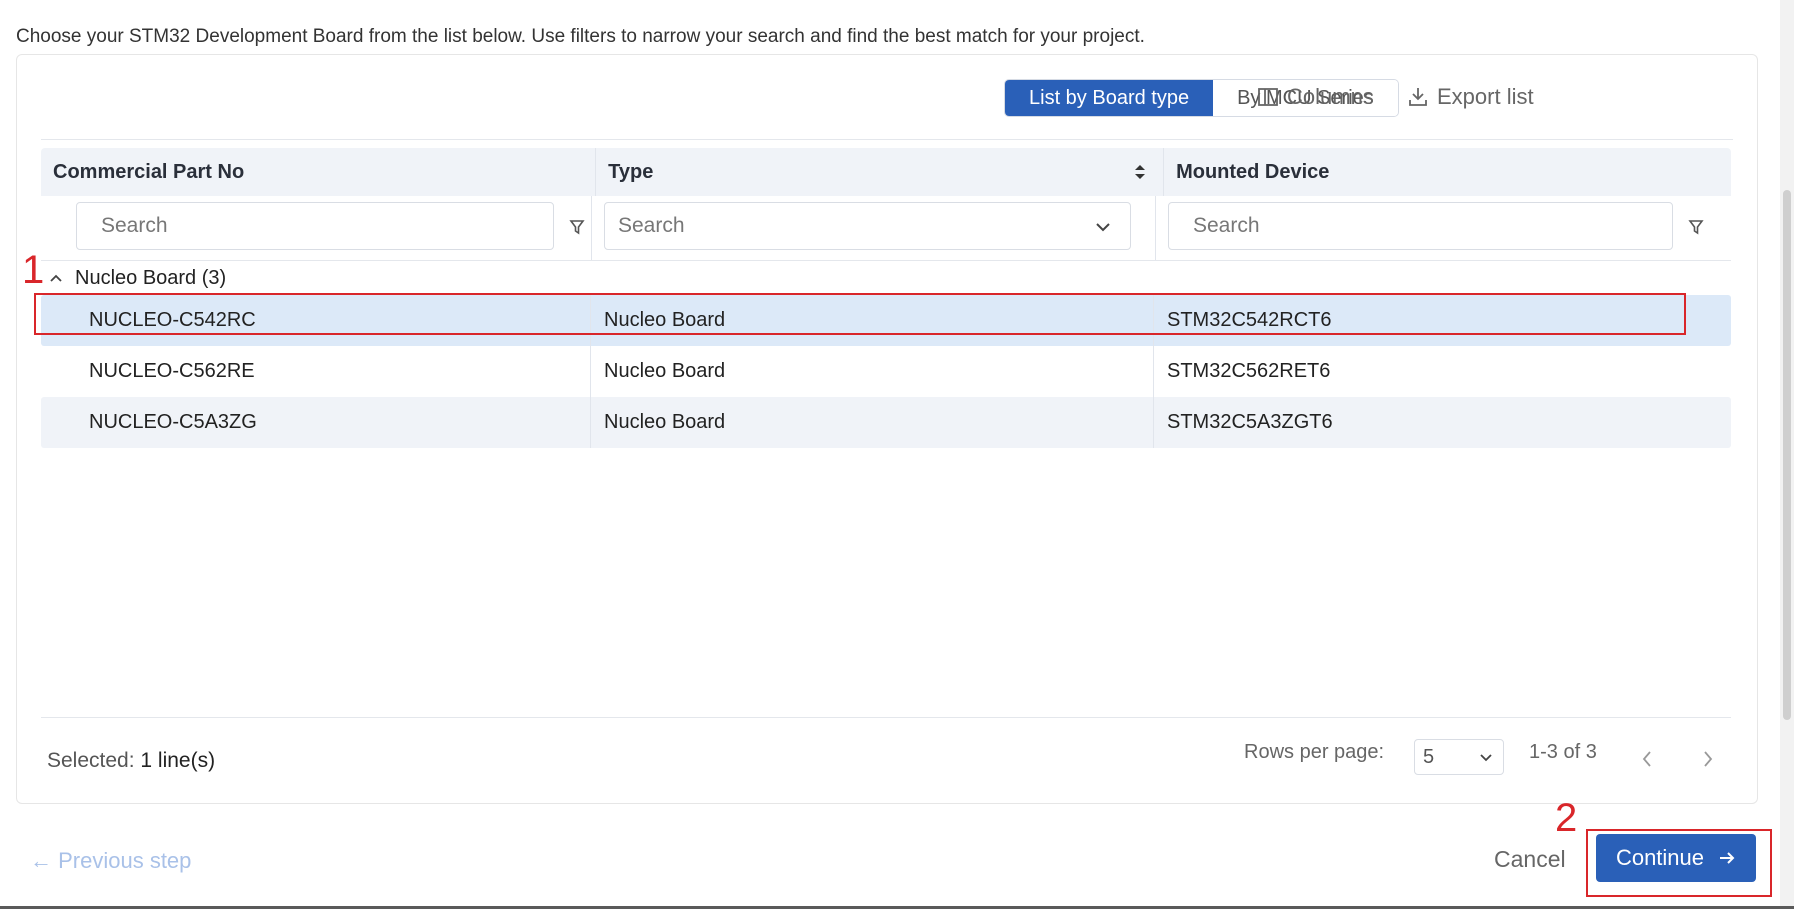 This screenshot has width=1794, height=909. Describe the element at coordinates (56, 278) in the screenshot. I see `chevron-up-icon` at that location.